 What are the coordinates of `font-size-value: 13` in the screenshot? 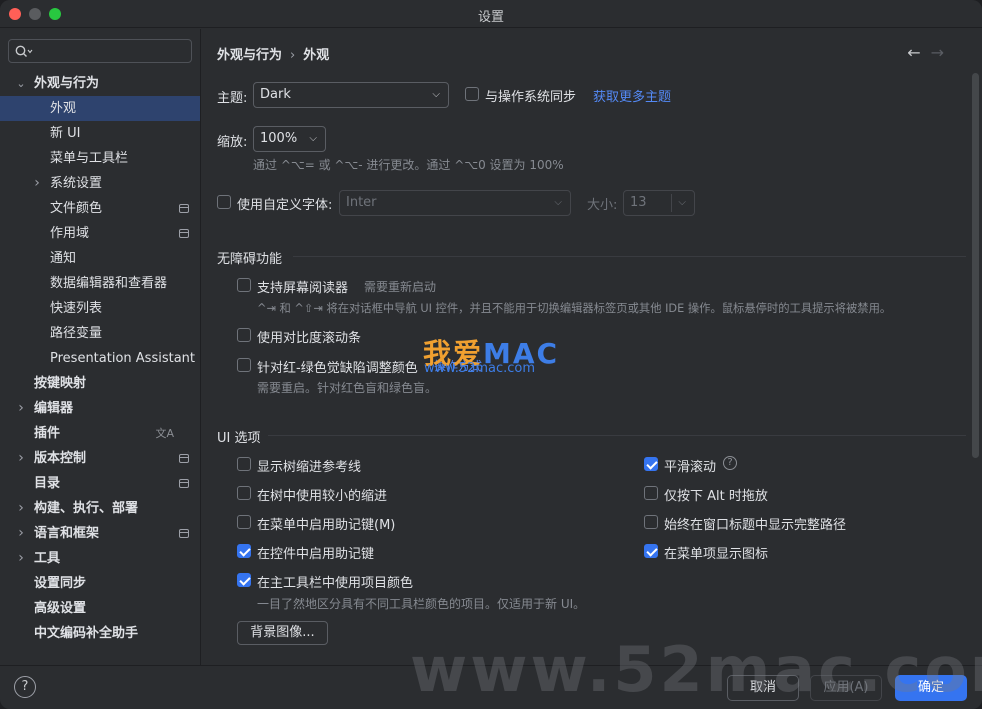 It's located at (638, 202).